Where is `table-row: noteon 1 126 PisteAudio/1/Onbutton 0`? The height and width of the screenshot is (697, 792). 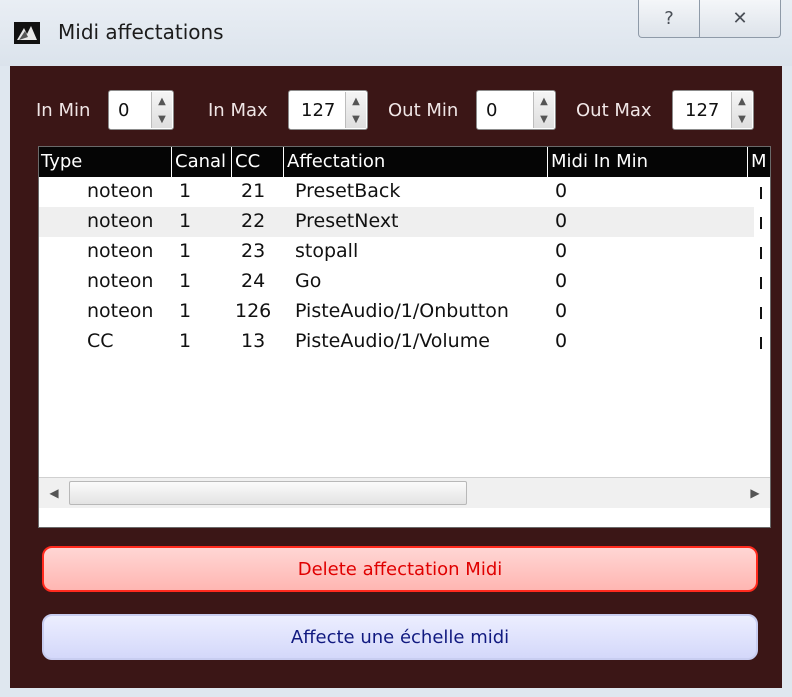 table-row: noteon 1 126 PisteAudio/1/Onbutton 0 is located at coordinates (396, 312).